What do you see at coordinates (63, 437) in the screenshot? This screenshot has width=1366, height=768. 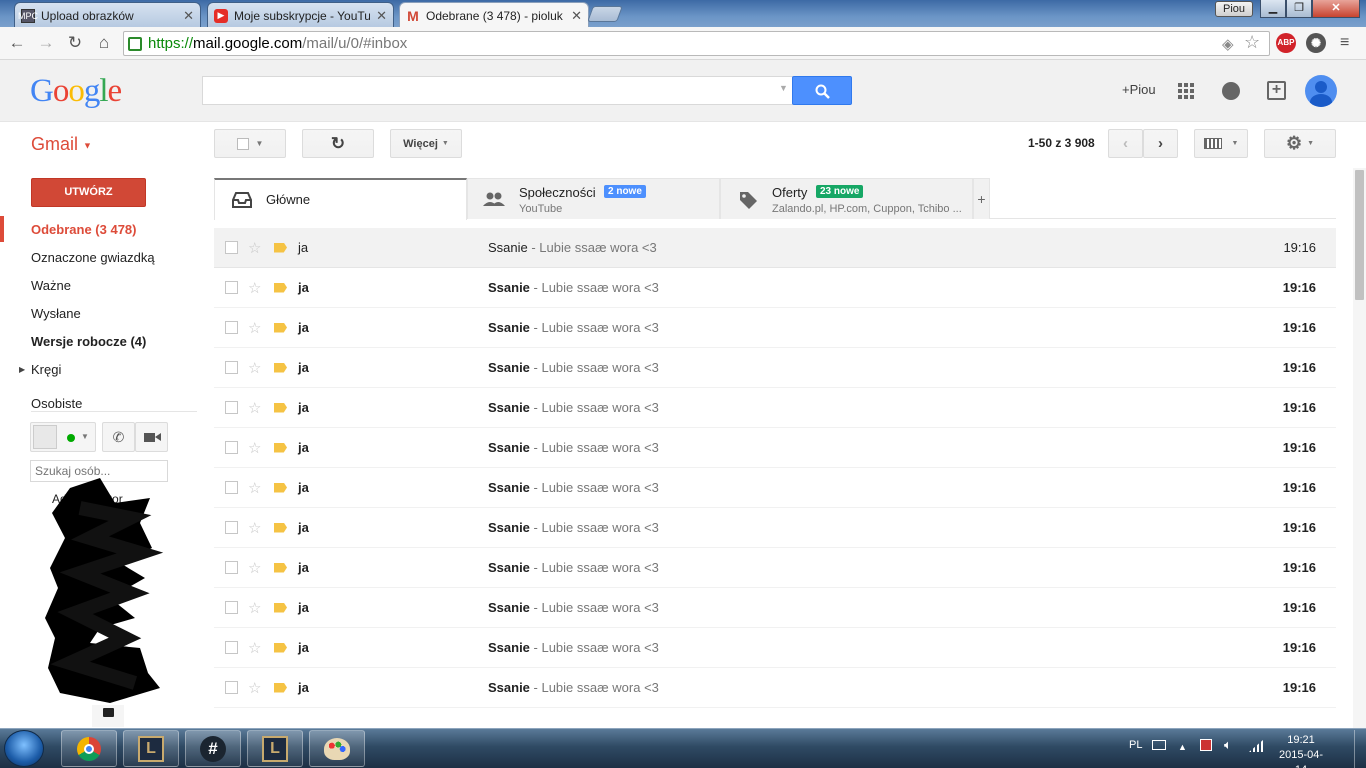 I see `chat-status-button: ▼` at bounding box center [63, 437].